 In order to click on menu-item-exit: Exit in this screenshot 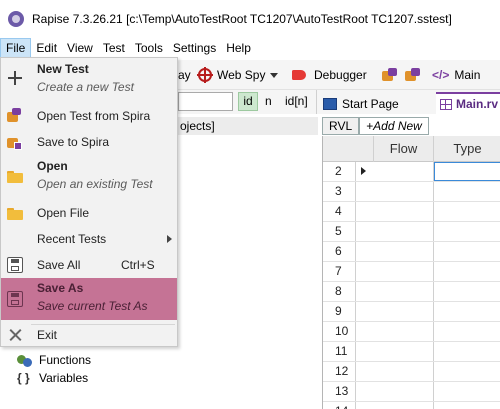, I will do `click(89, 335)`.